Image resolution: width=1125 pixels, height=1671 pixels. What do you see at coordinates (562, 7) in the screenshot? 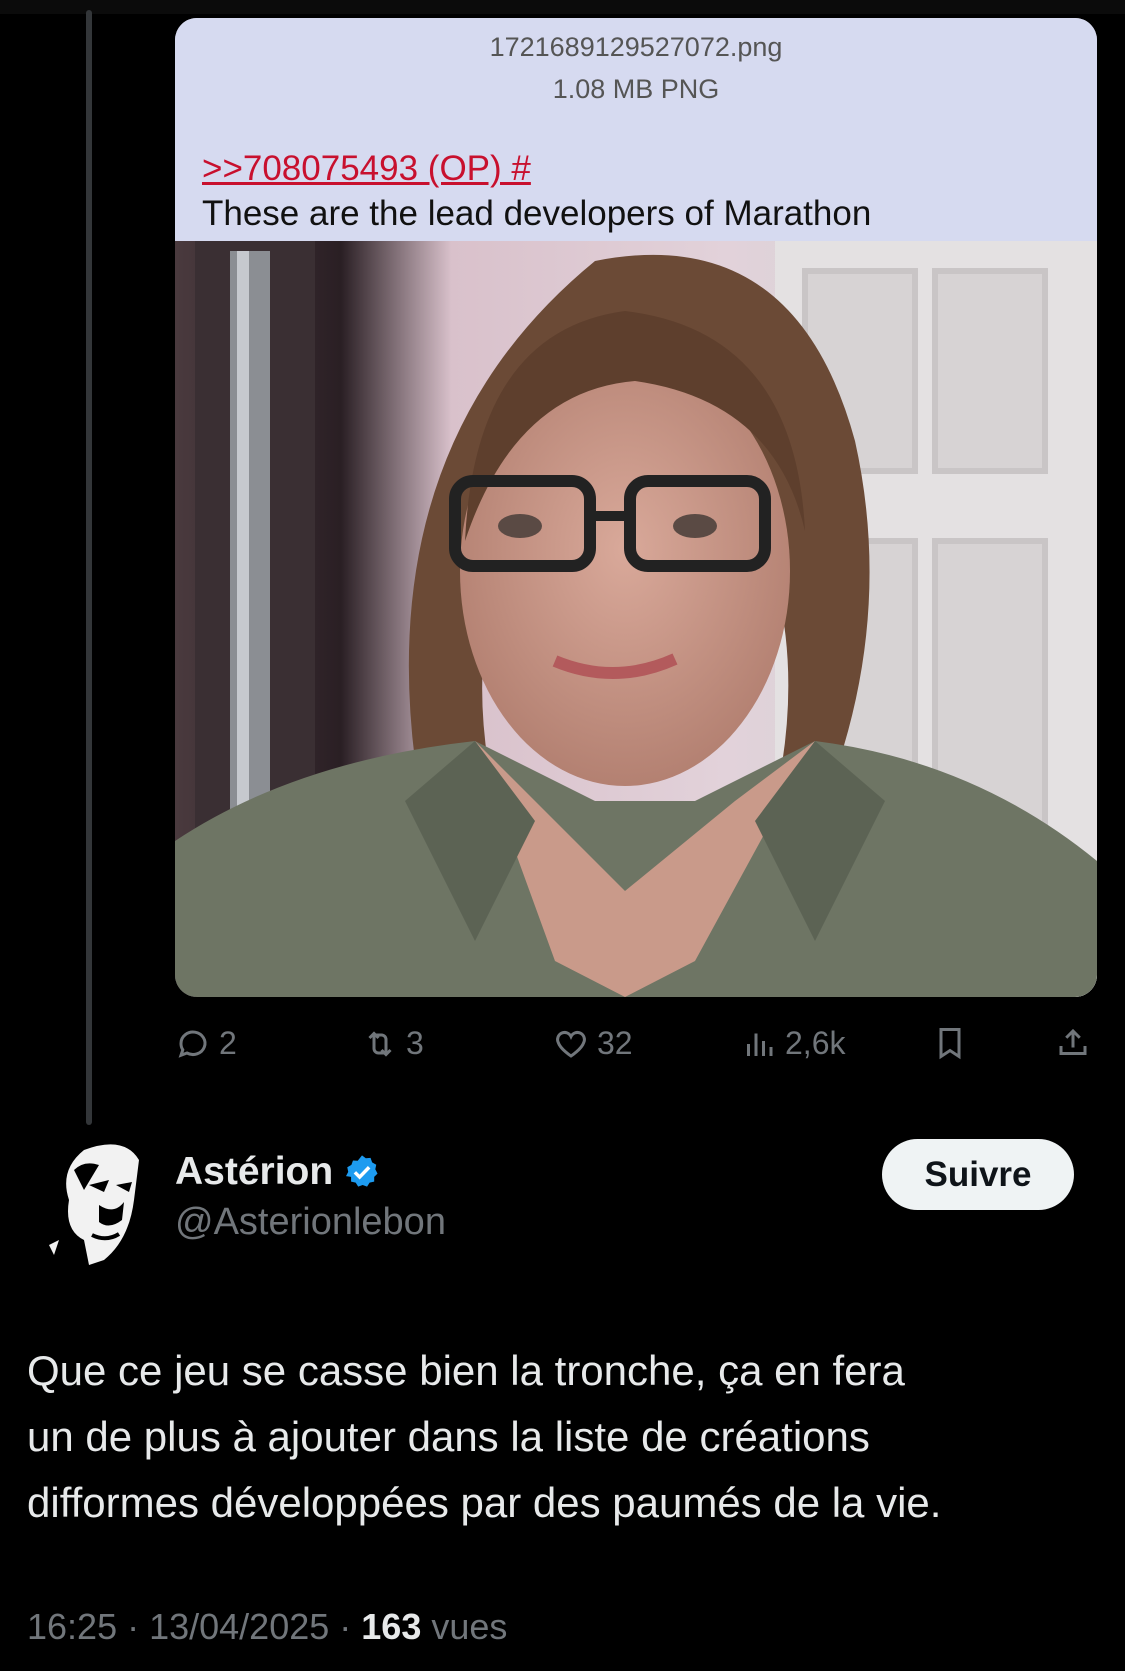
I see `top-edge` at bounding box center [562, 7].